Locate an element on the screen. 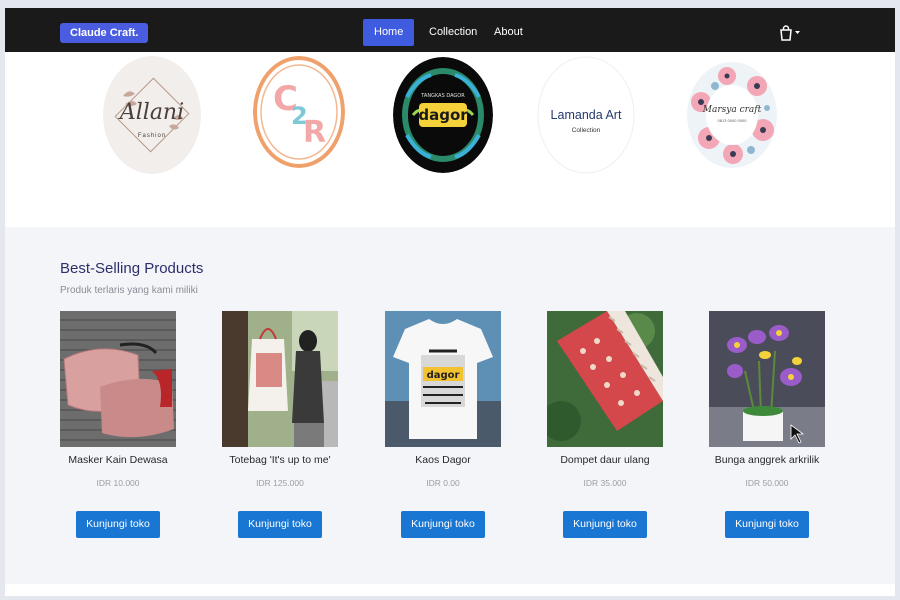 Image resolution: width=900 pixels, height=600 pixels. partner-logo-marsya: Marsya craft 0813 0000 0000 is located at coordinates (732, 115).